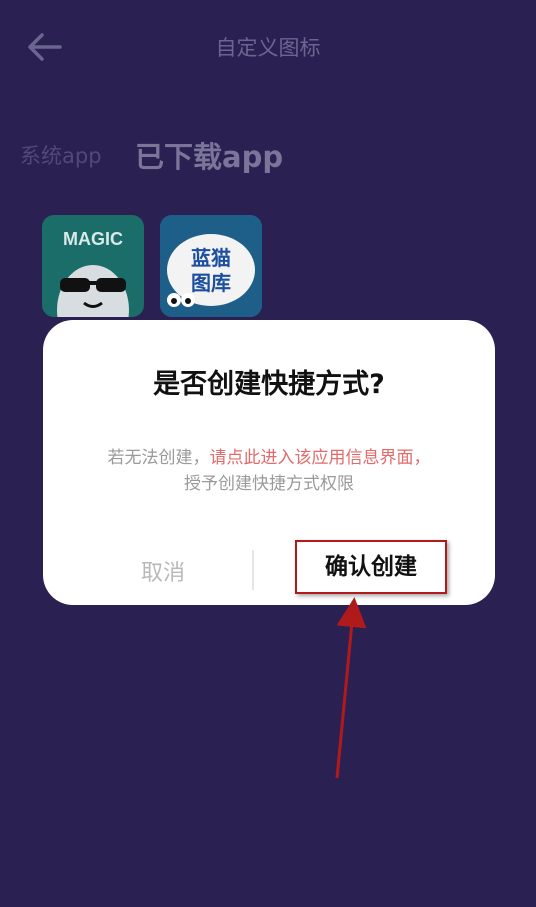 This screenshot has width=536, height=907. I want to click on svg-text: 图库, so click(211, 283).